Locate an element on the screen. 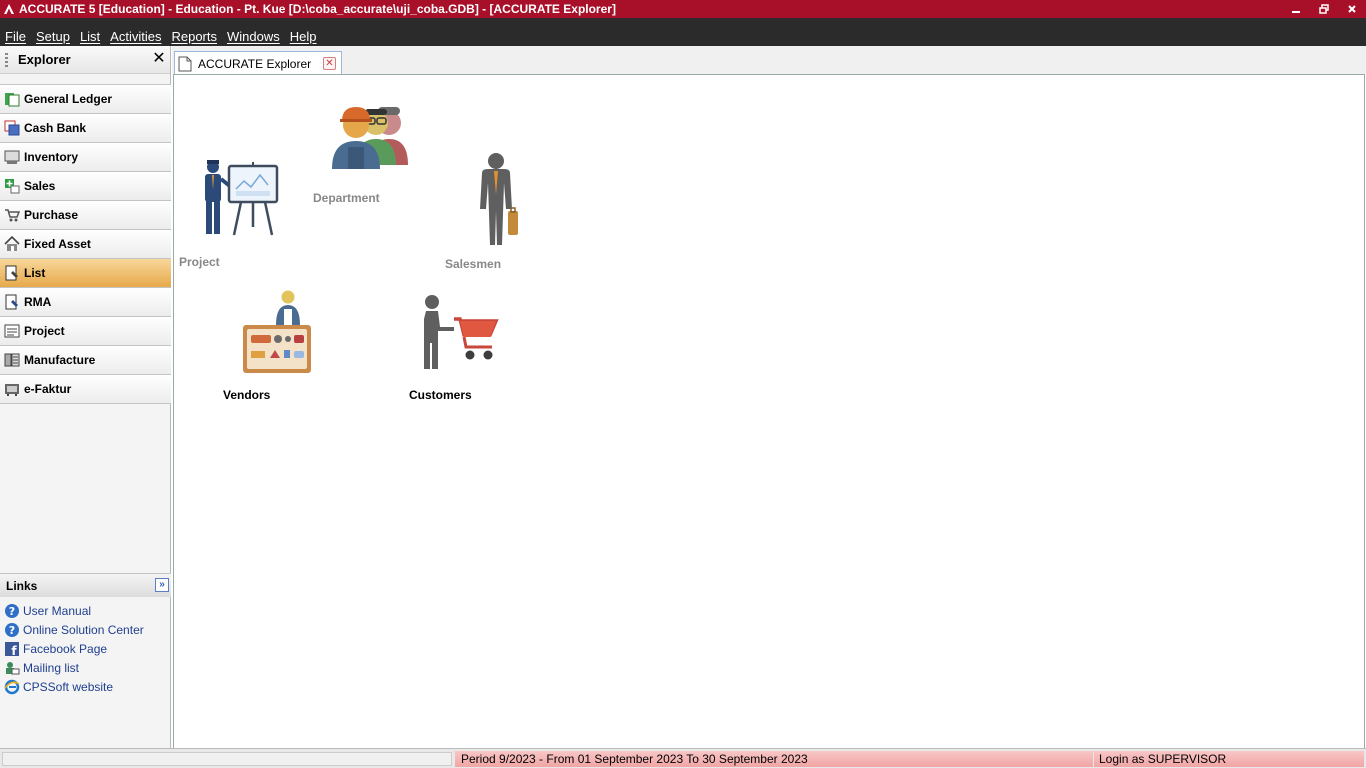 Image resolution: width=1366 pixels, height=768 pixels. links-title: Links is located at coordinates (22, 585).